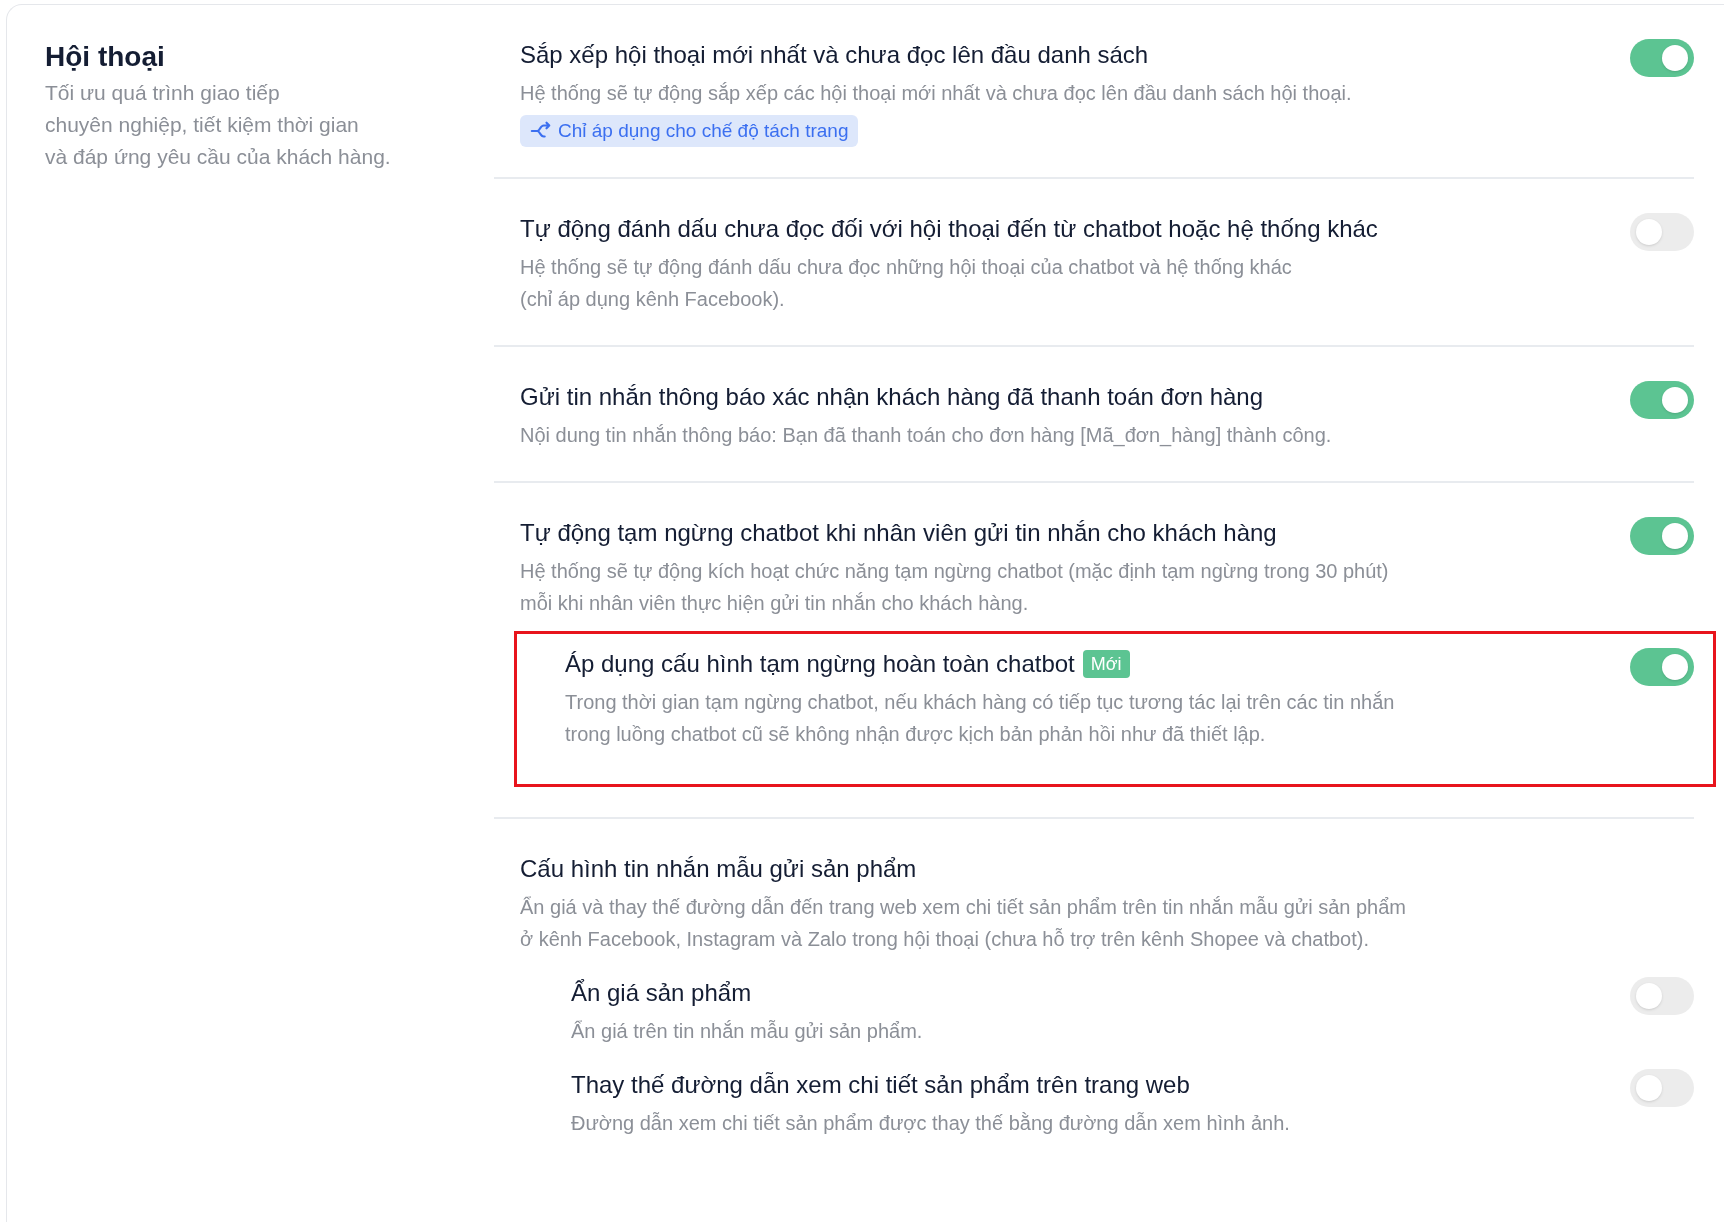 The height and width of the screenshot is (1222, 1724). What do you see at coordinates (926, 436) in the screenshot?
I see `setting-description: Nội dung tin nhắn thông báo: Bạn đã thanh toán cho đơn hàng [Mã_đơn_hàng] thành công.` at bounding box center [926, 436].